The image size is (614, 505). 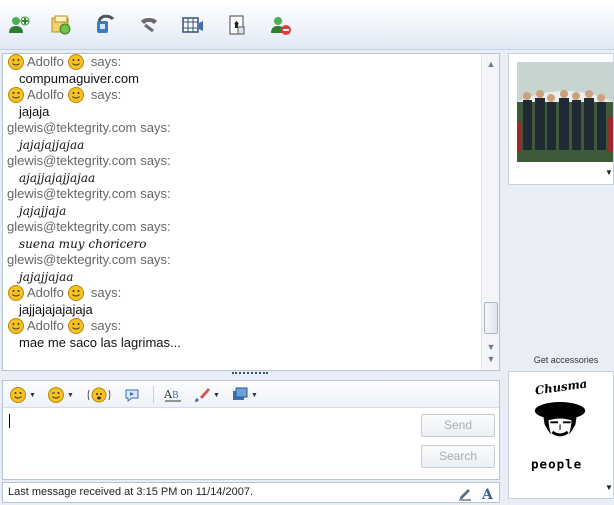 I want to click on paintbrush-icon, so click(x=202, y=395).